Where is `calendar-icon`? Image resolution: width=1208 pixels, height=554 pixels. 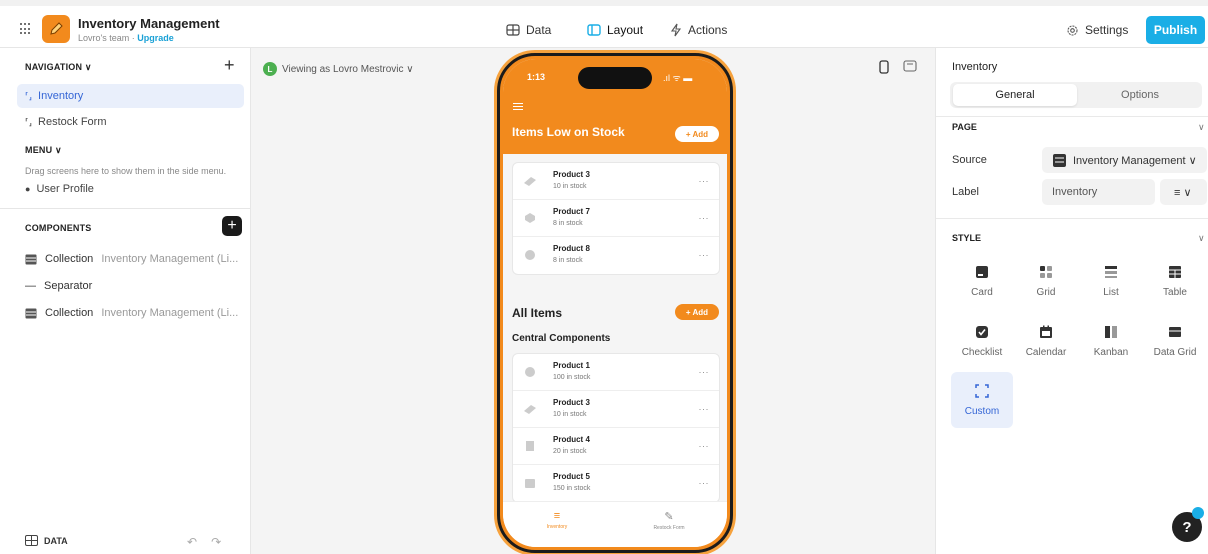 calendar-icon is located at coordinates (1046, 331).